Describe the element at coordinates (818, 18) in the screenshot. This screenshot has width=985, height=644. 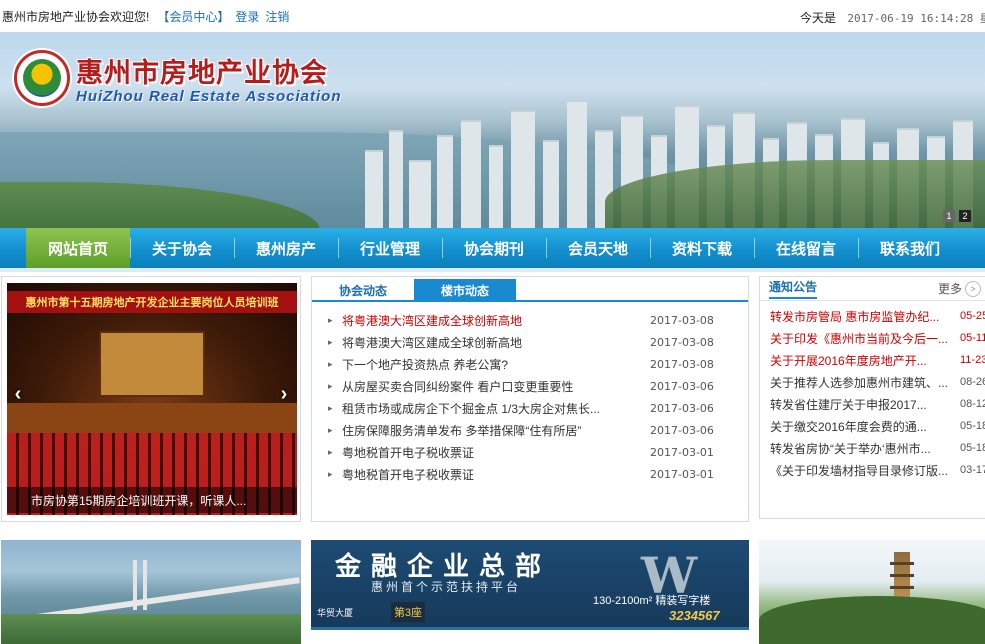
I see `today-label: 今天是` at that location.